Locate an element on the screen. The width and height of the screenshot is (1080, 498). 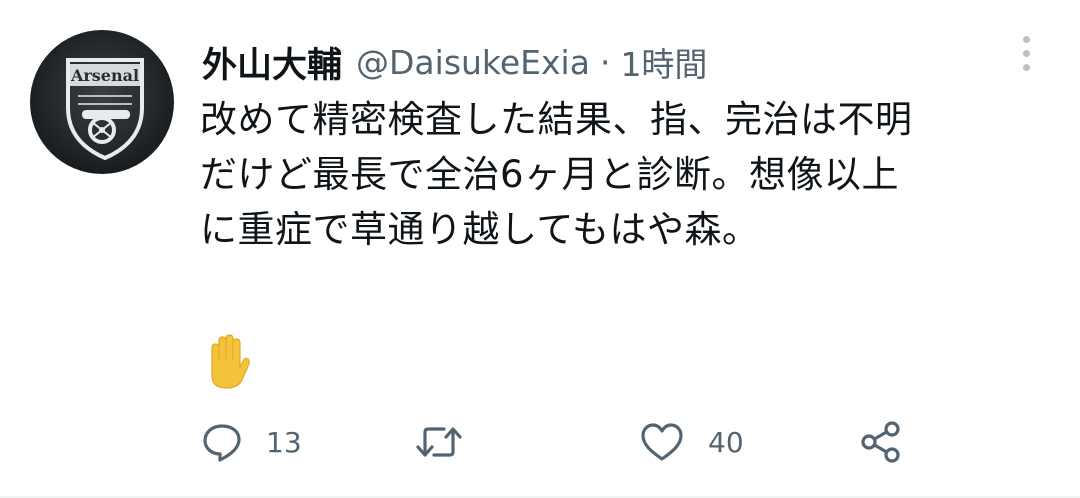
reply-icon is located at coordinates (222, 443).